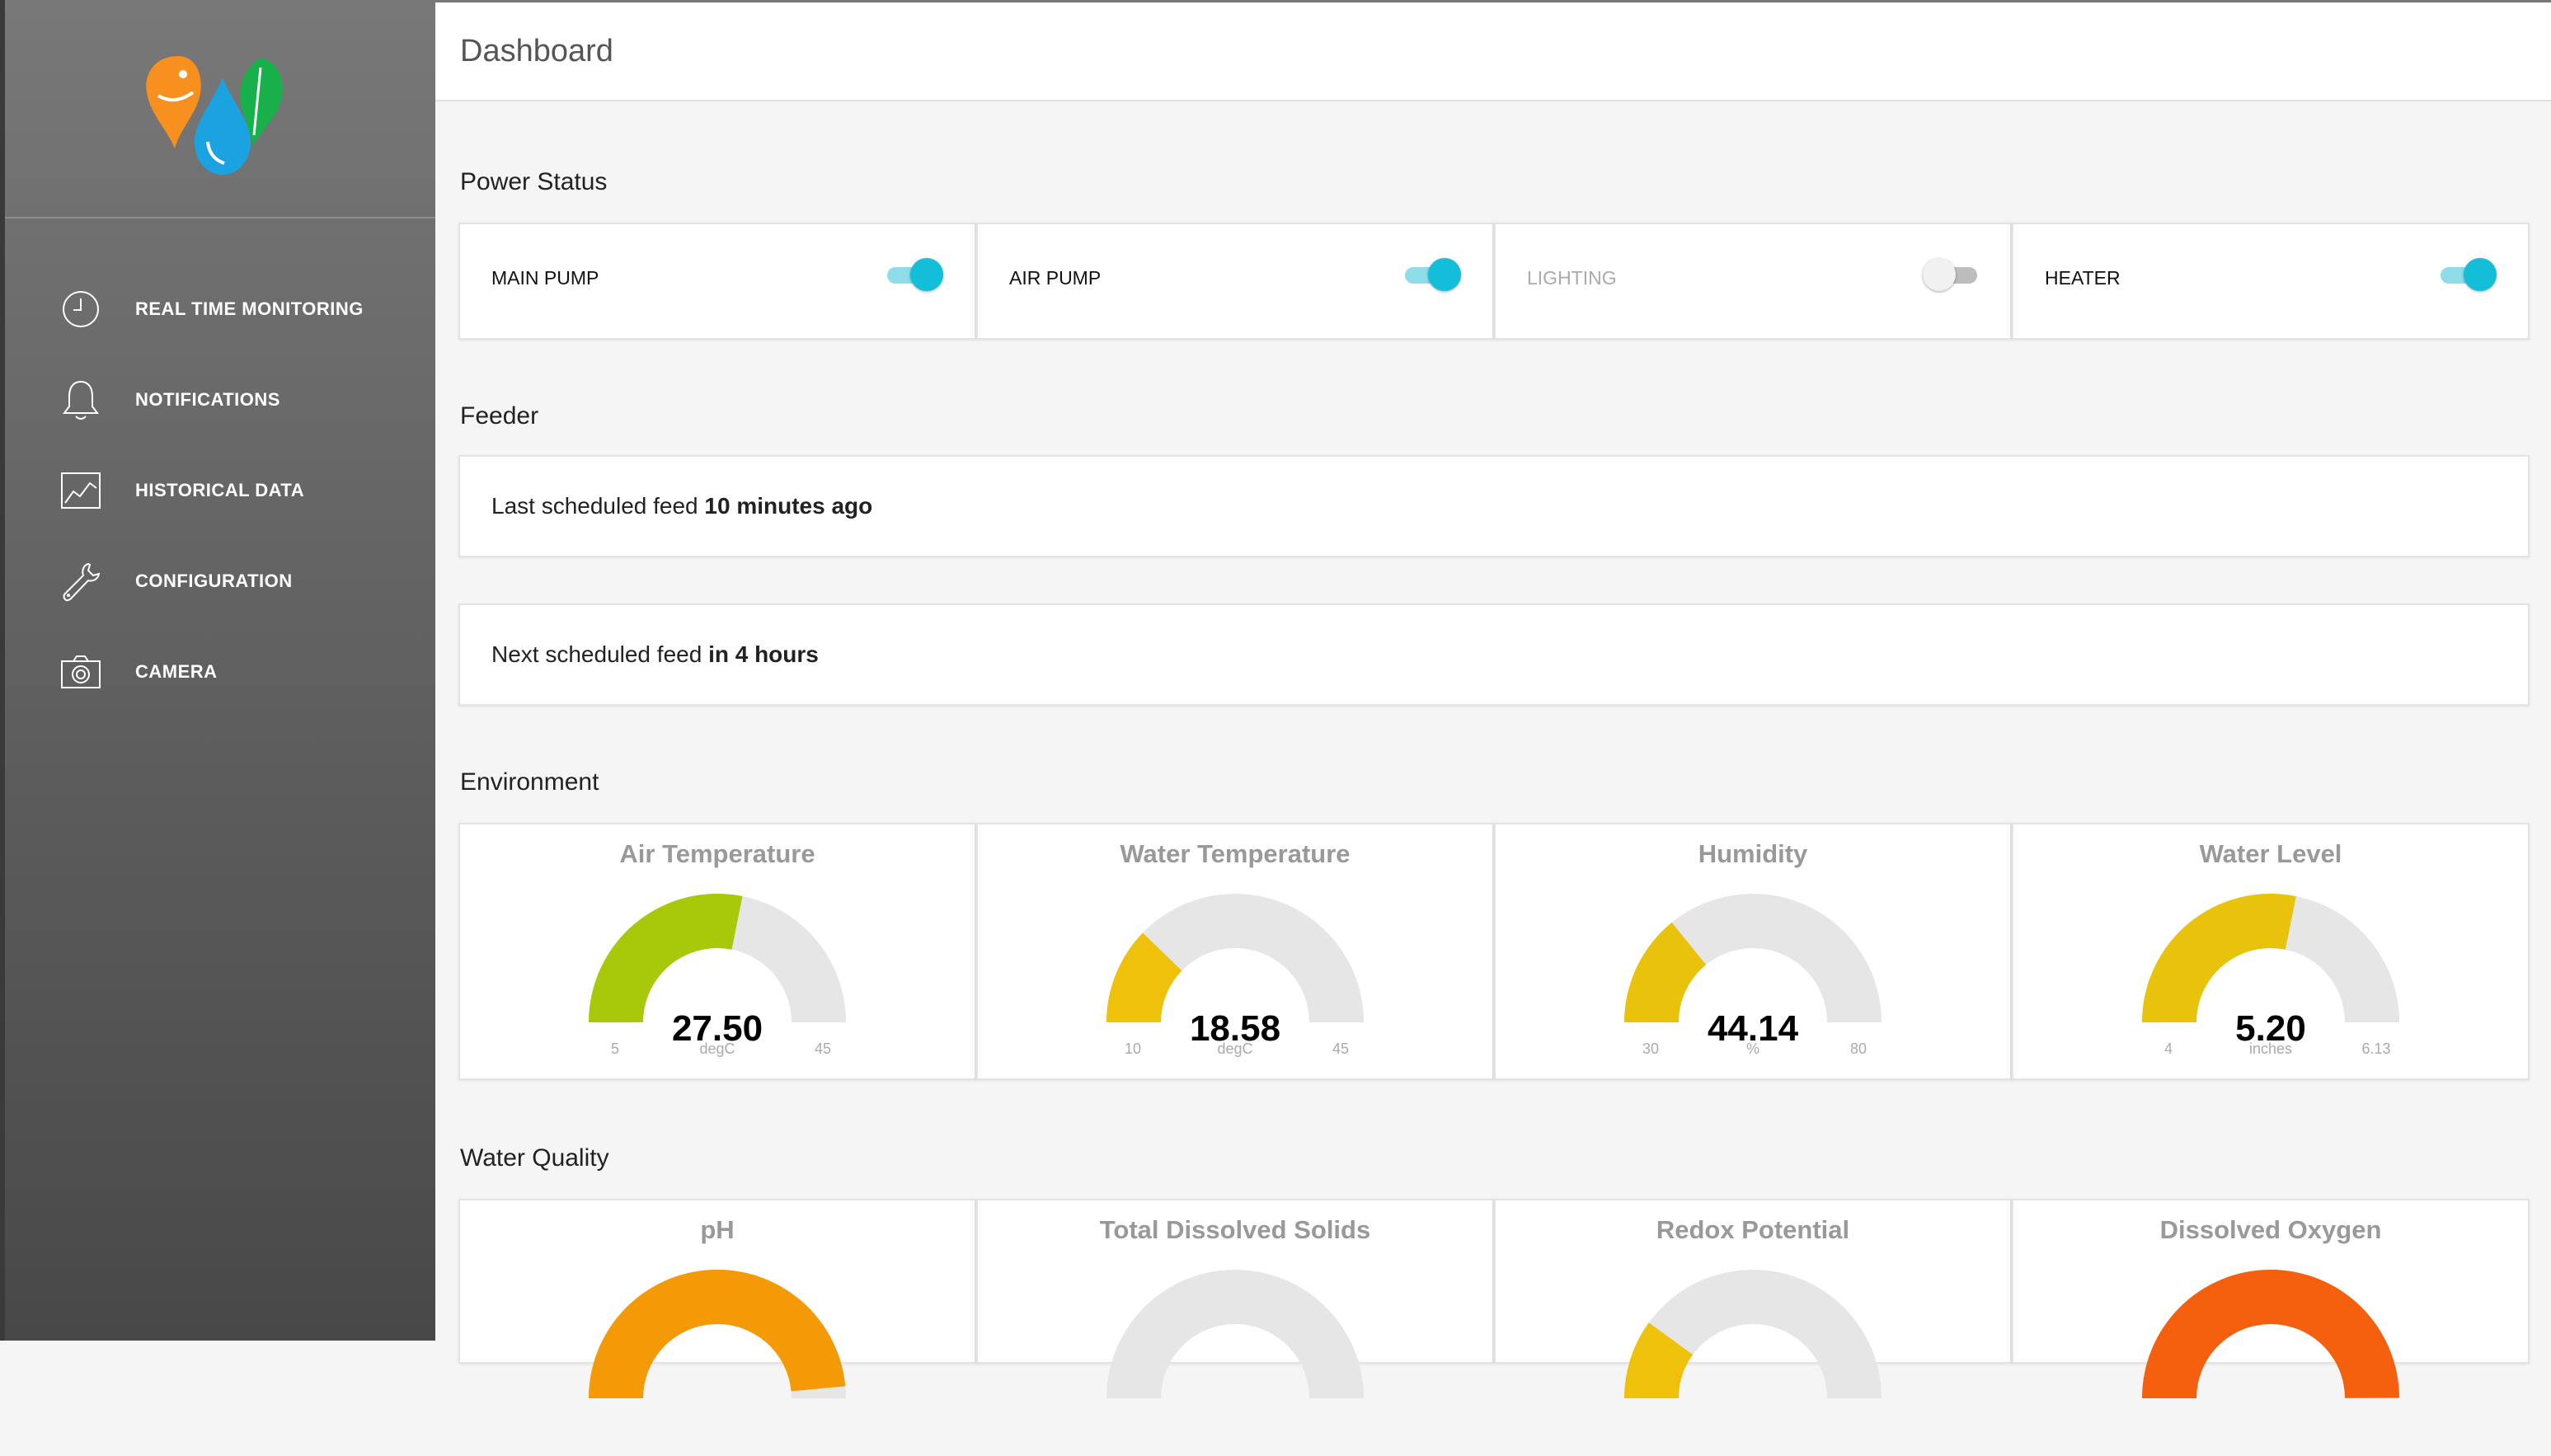 The height and width of the screenshot is (1456, 2551). I want to click on gauge-min: 10, so click(1133, 1048).